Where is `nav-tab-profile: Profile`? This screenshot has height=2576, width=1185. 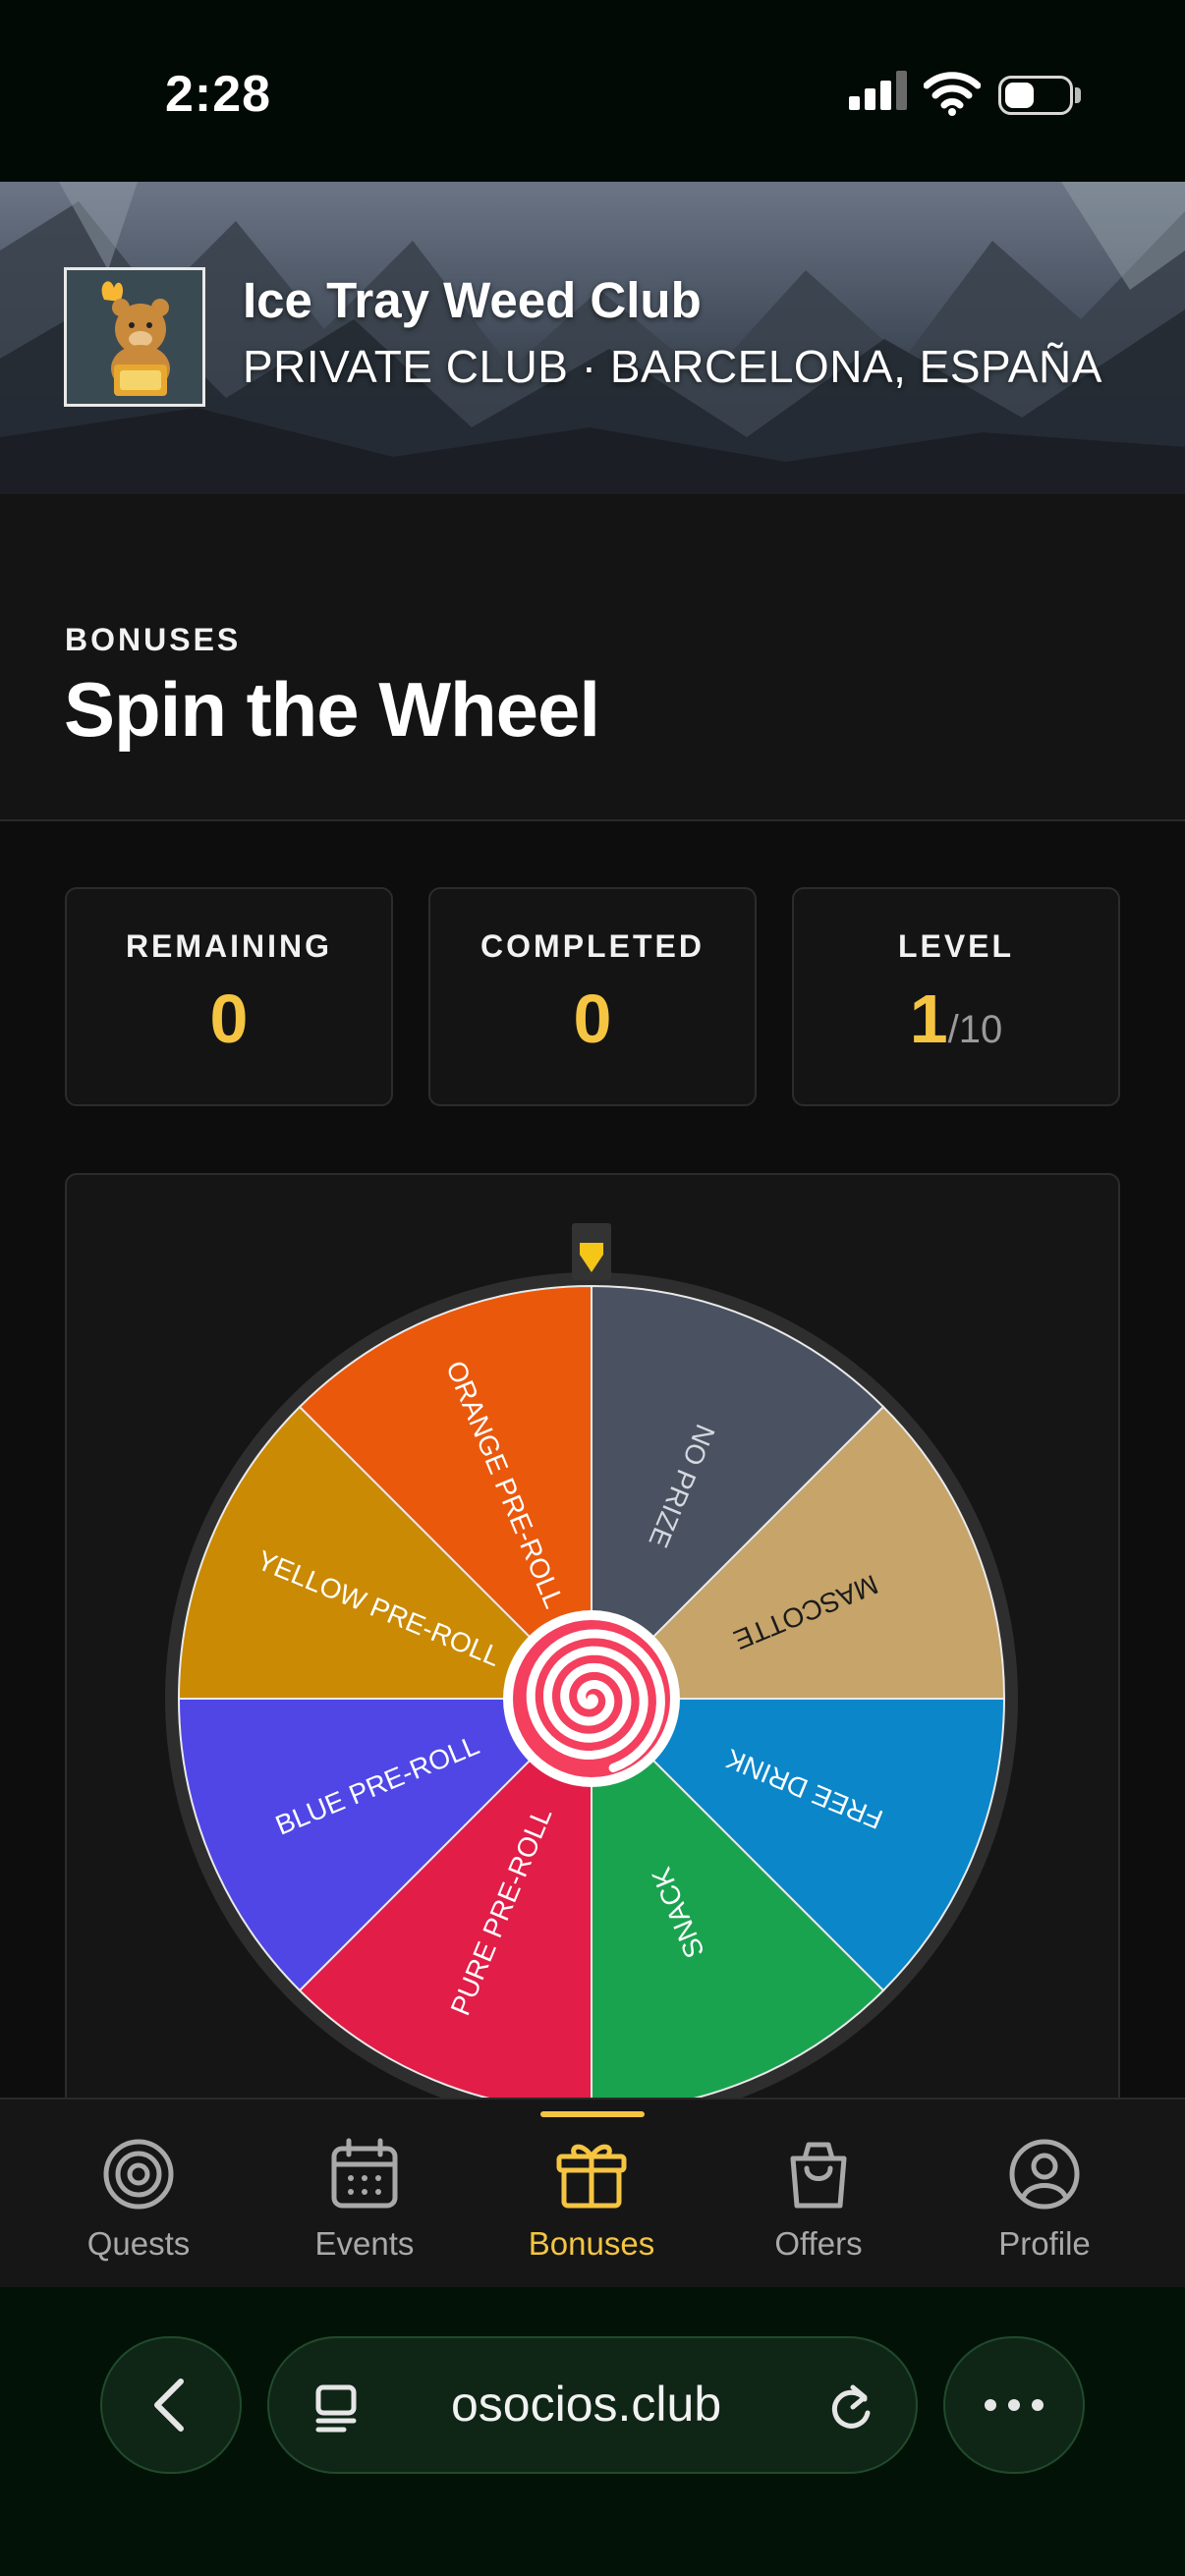 nav-tab-profile: Profile is located at coordinates (1045, 2192).